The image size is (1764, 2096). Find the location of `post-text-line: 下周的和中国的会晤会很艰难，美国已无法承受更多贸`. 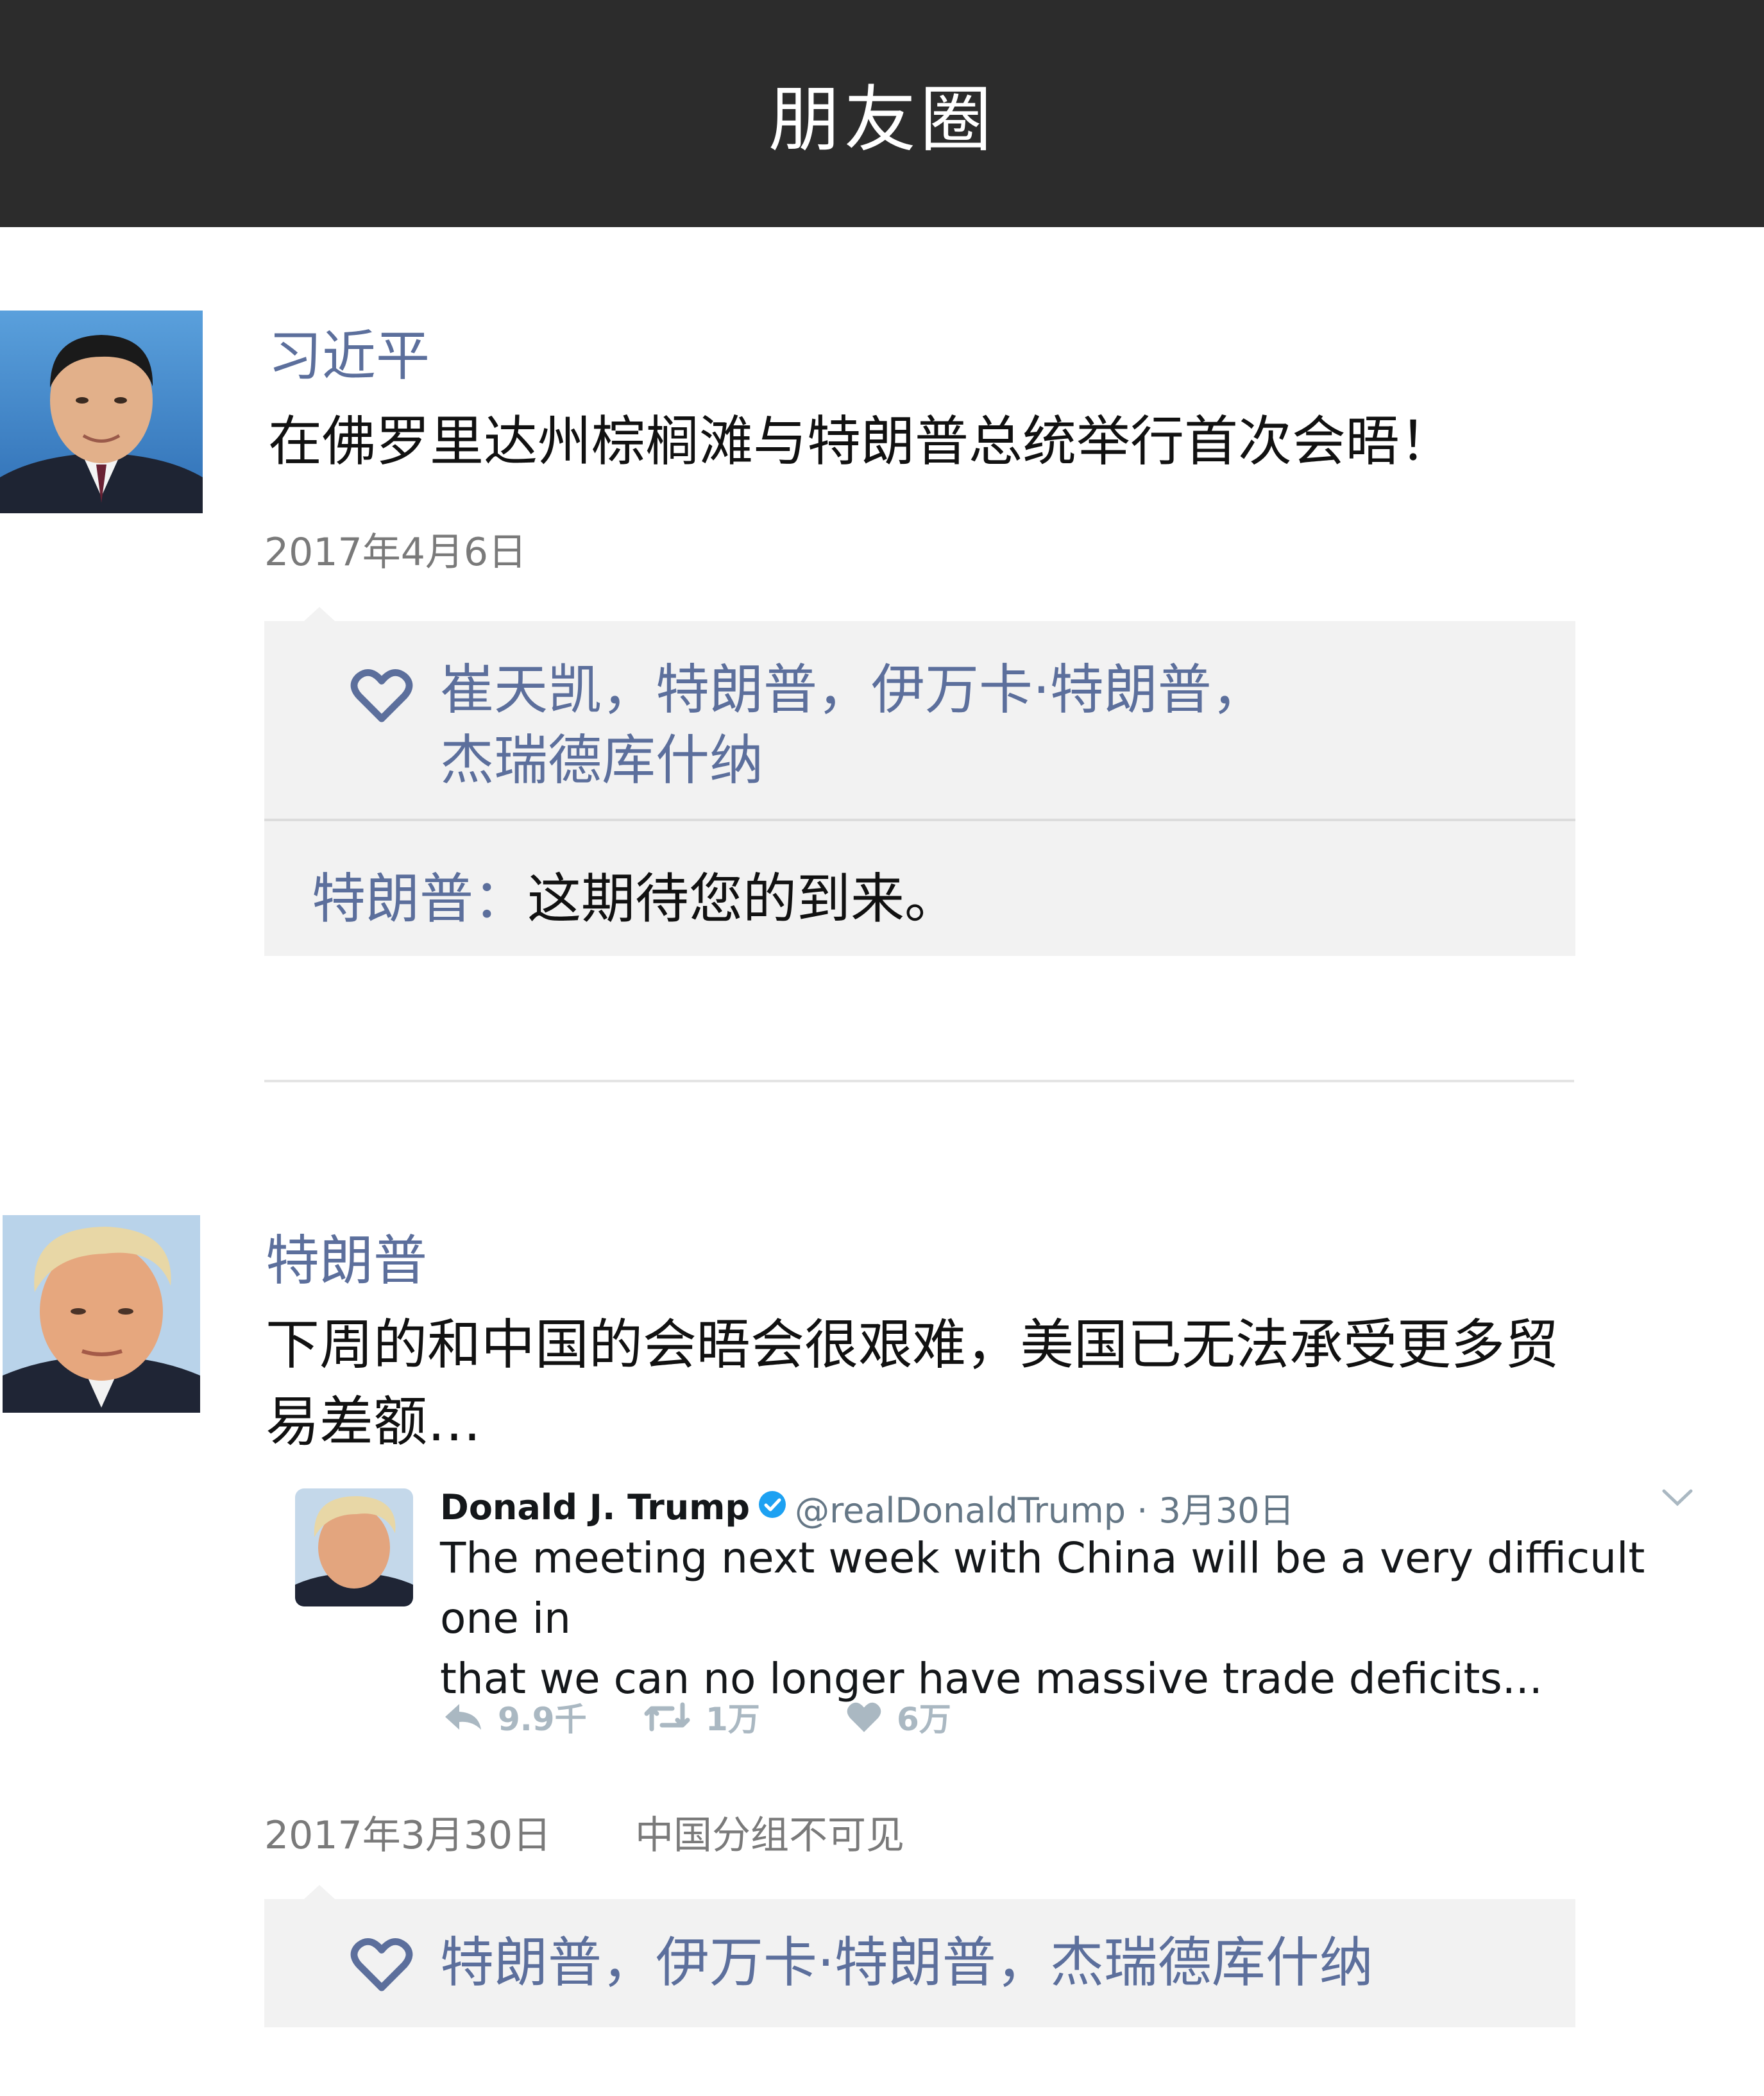

post-text-line: 下周的和中国的会晤会很艰难，美国已无法承受更多贸 is located at coordinates (912, 1344).